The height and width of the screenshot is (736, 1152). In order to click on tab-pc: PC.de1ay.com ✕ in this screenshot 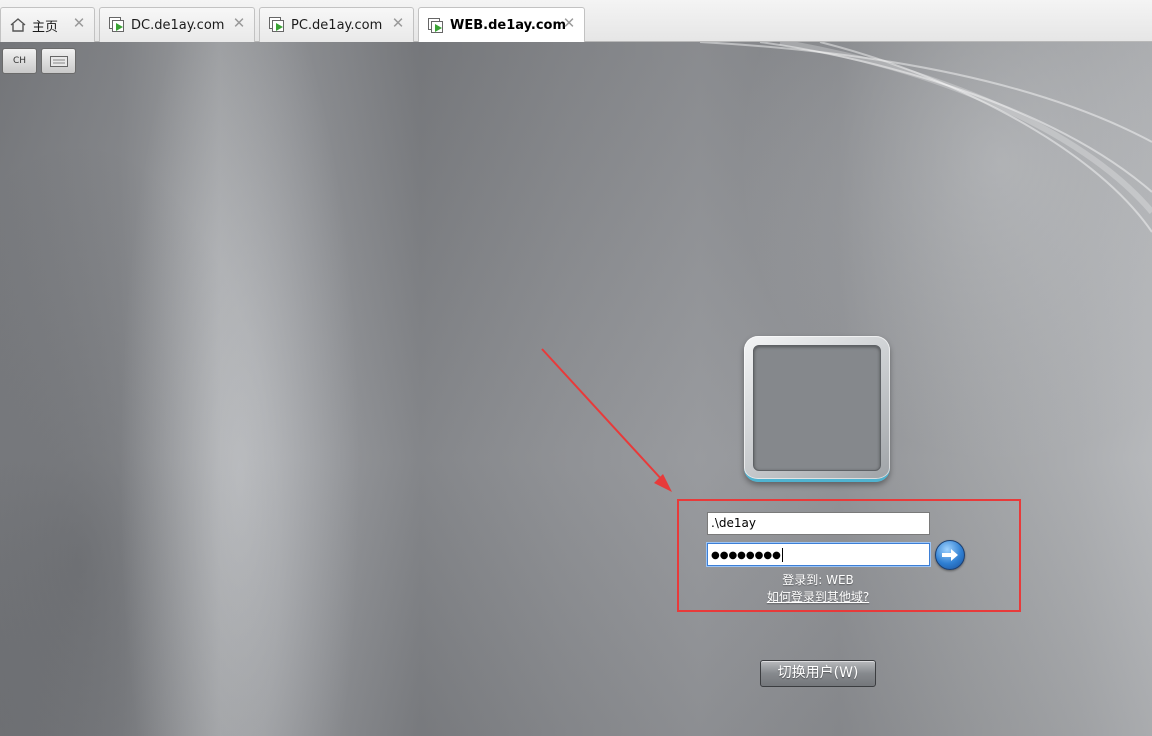, I will do `click(336, 24)`.